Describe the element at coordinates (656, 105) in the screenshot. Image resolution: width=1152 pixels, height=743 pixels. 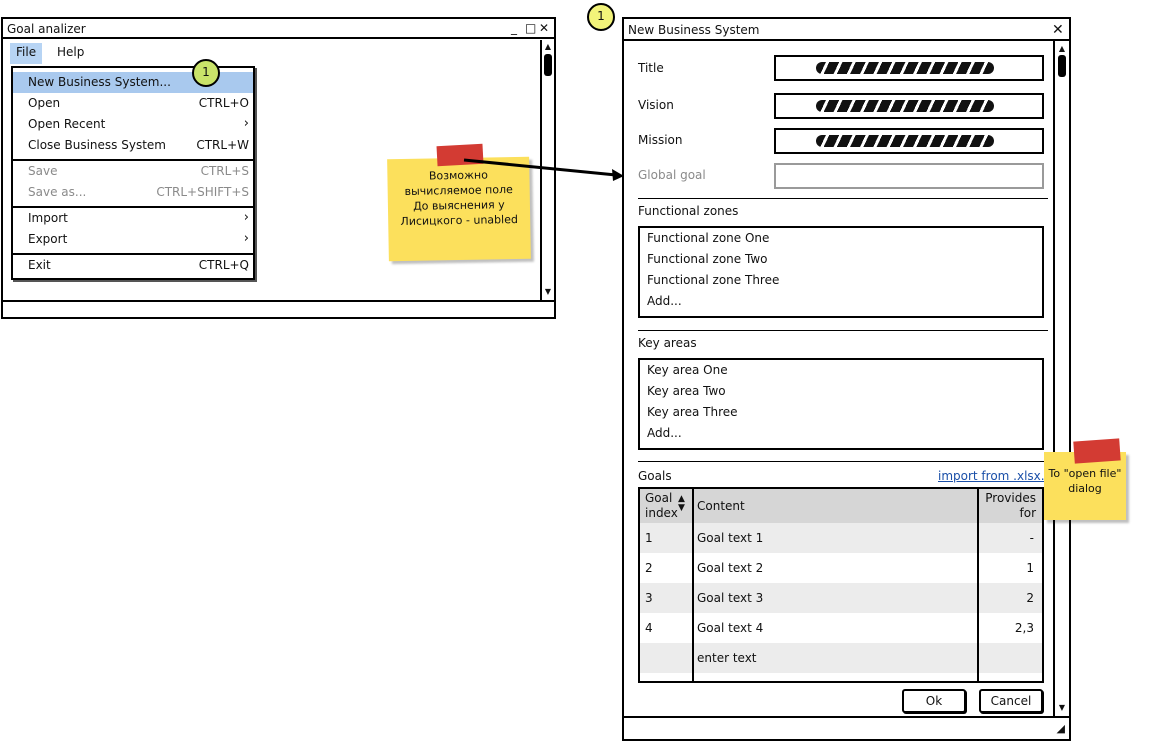
I see `vision-label: Vision` at that location.